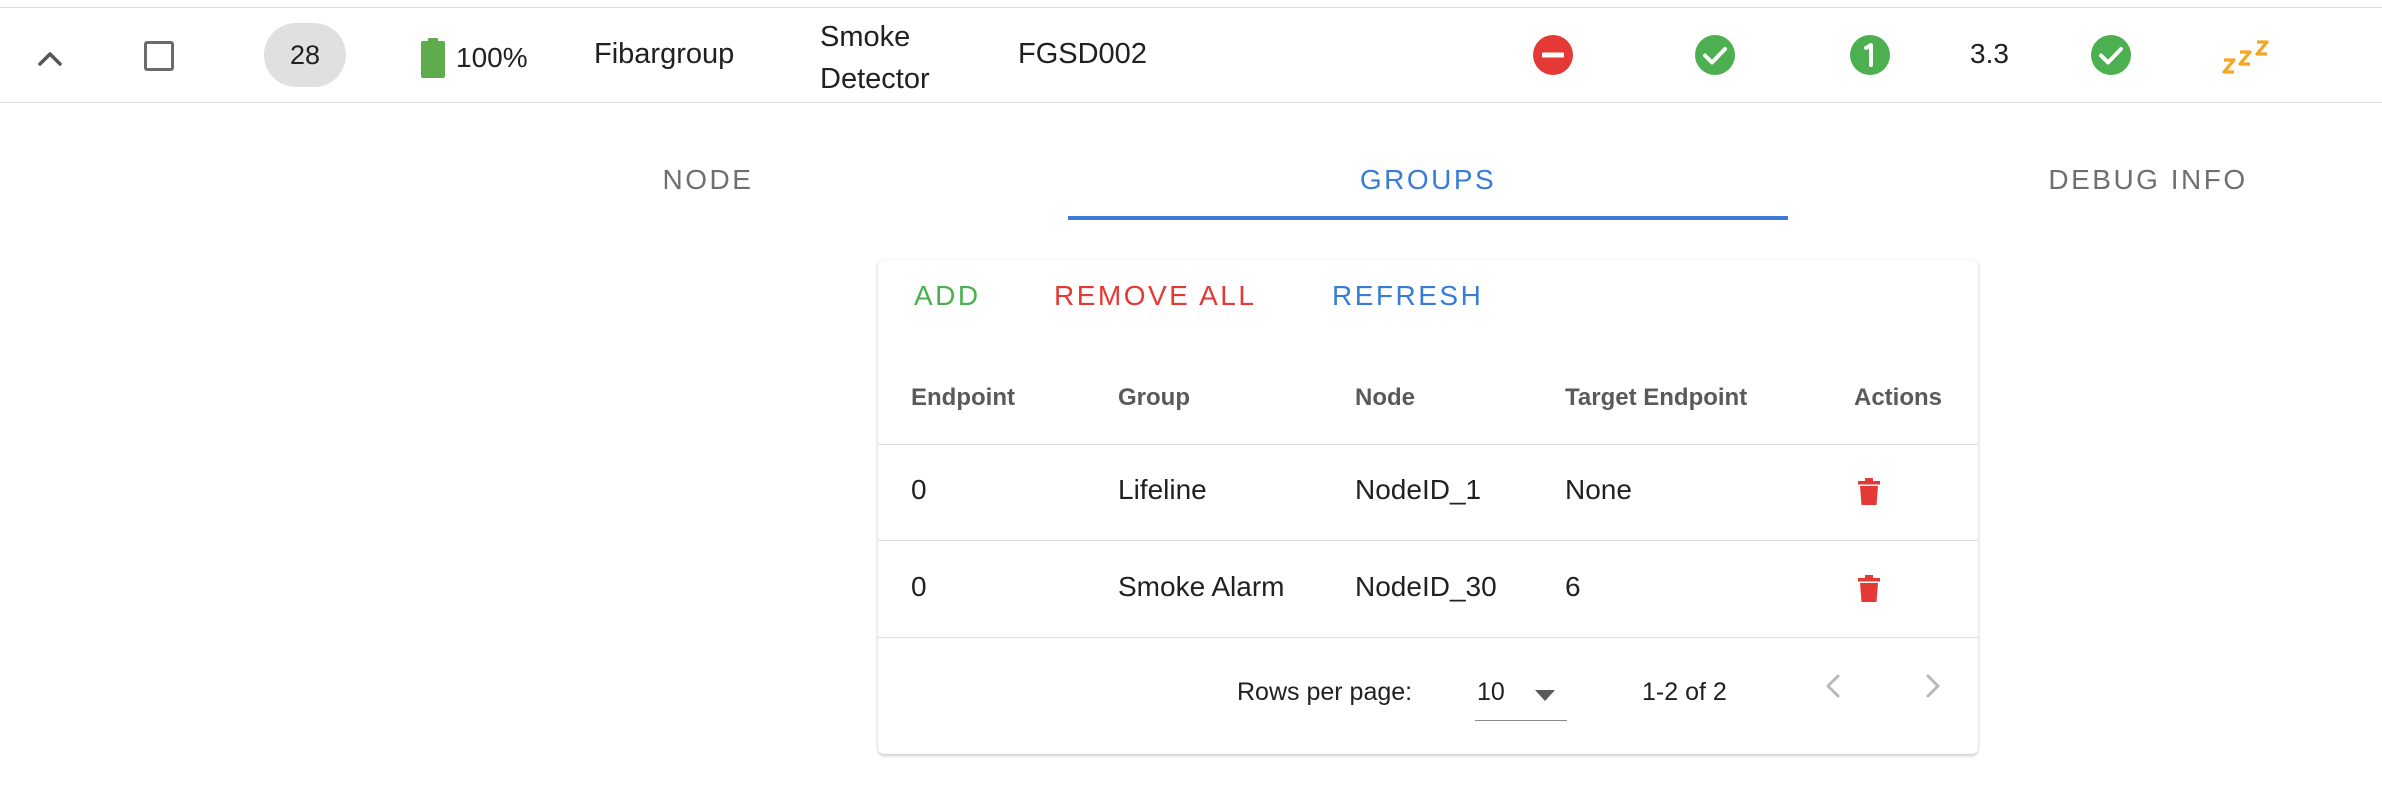 The width and height of the screenshot is (2382, 800). Describe the element at coordinates (1407, 296) in the screenshot. I see `refresh-button: REFRESH` at that location.